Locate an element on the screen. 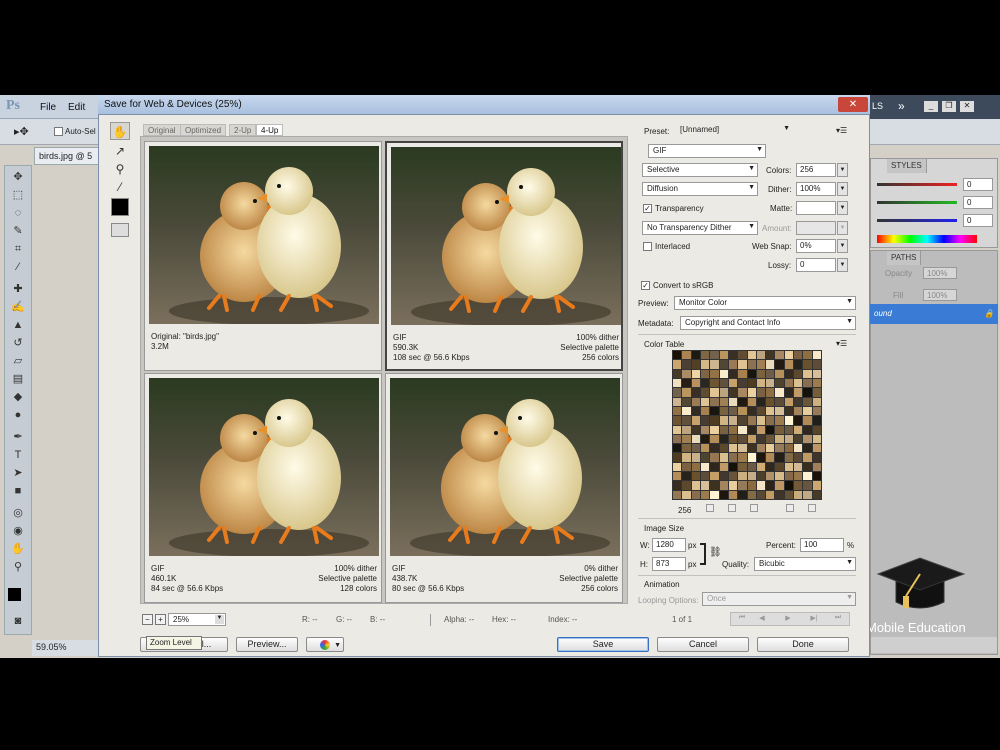 This screenshot has height=750, width=1000. chain-link-icon: ⛓ is located at coordinates (715, 552).